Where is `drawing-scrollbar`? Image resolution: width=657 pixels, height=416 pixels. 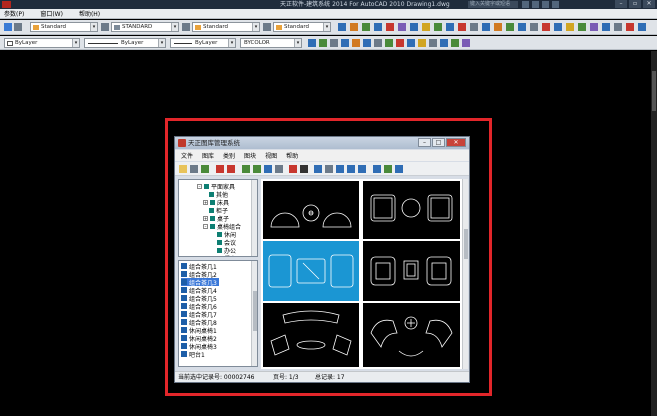
drawing-scrollbar is located at coordinates (654, 233).